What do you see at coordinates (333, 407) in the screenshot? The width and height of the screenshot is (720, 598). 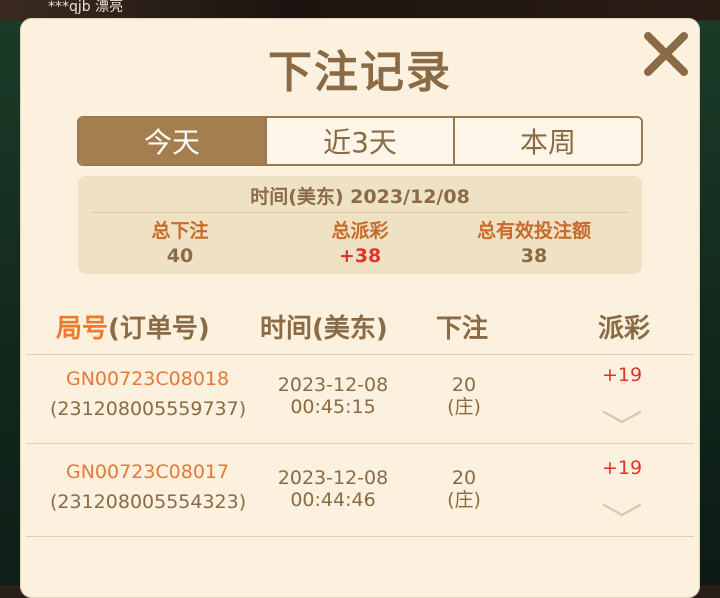 I see `row-clock: 00:45:15` at bounding box center [333, 407].